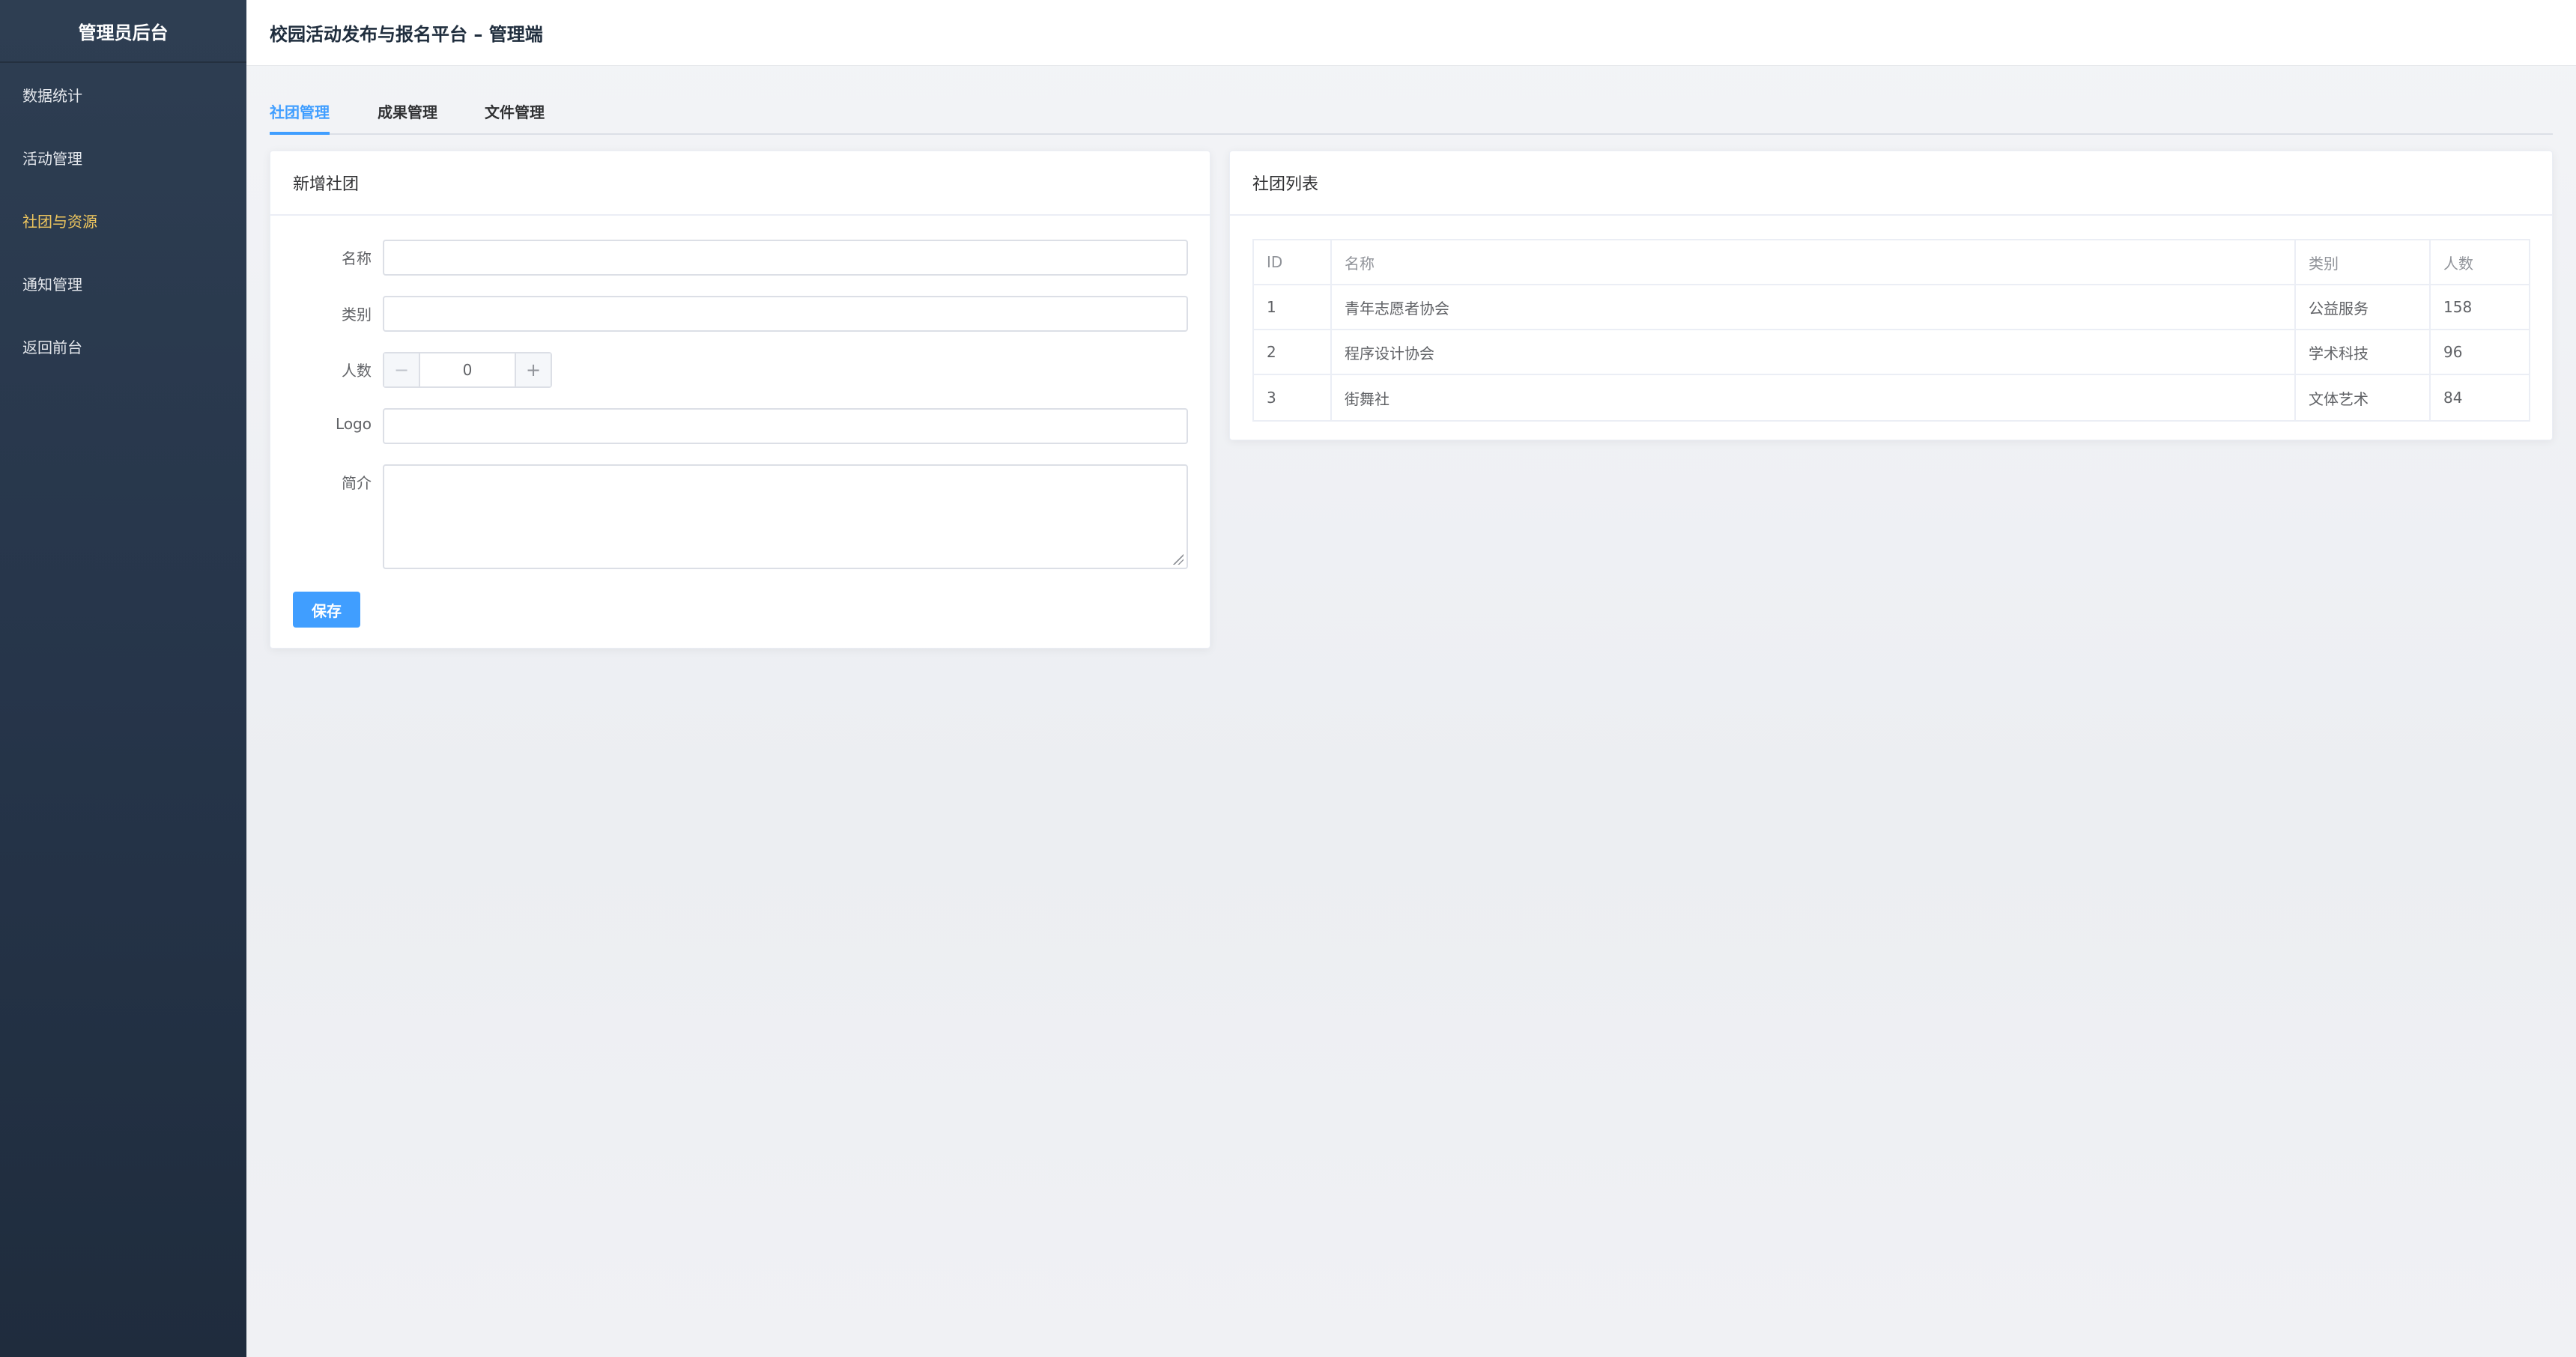  What do you see at coordinates (52, 95) in the screenshot?
I see `sidebar-item-label: 数据统计` at bounding box center [52, 95].